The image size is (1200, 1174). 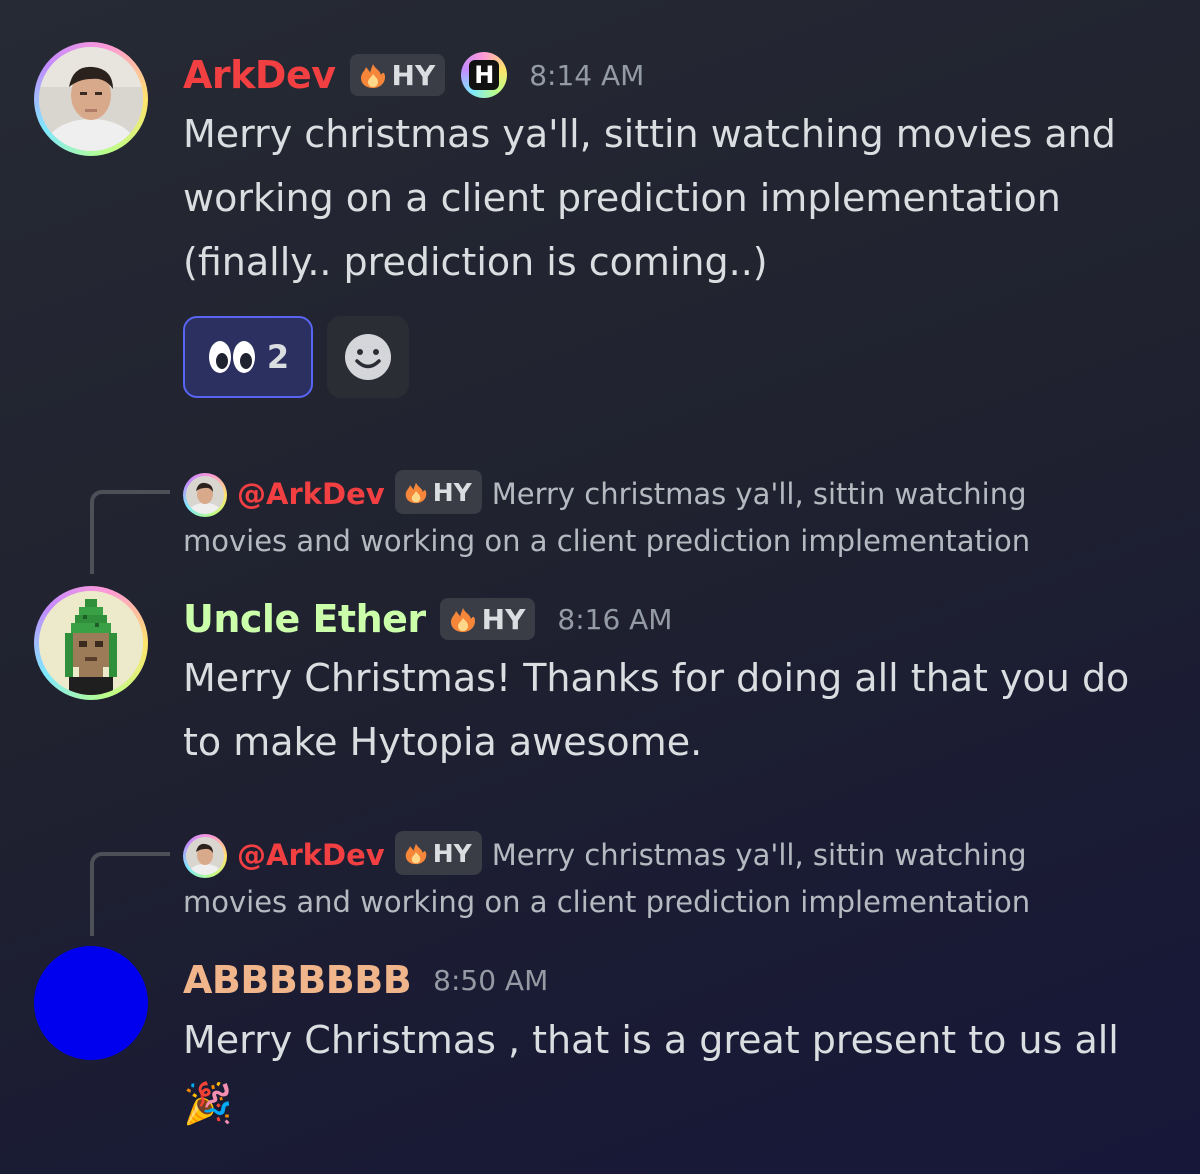 I want to click on timestamp: 8:14 AM, so click(x=586, y=75).